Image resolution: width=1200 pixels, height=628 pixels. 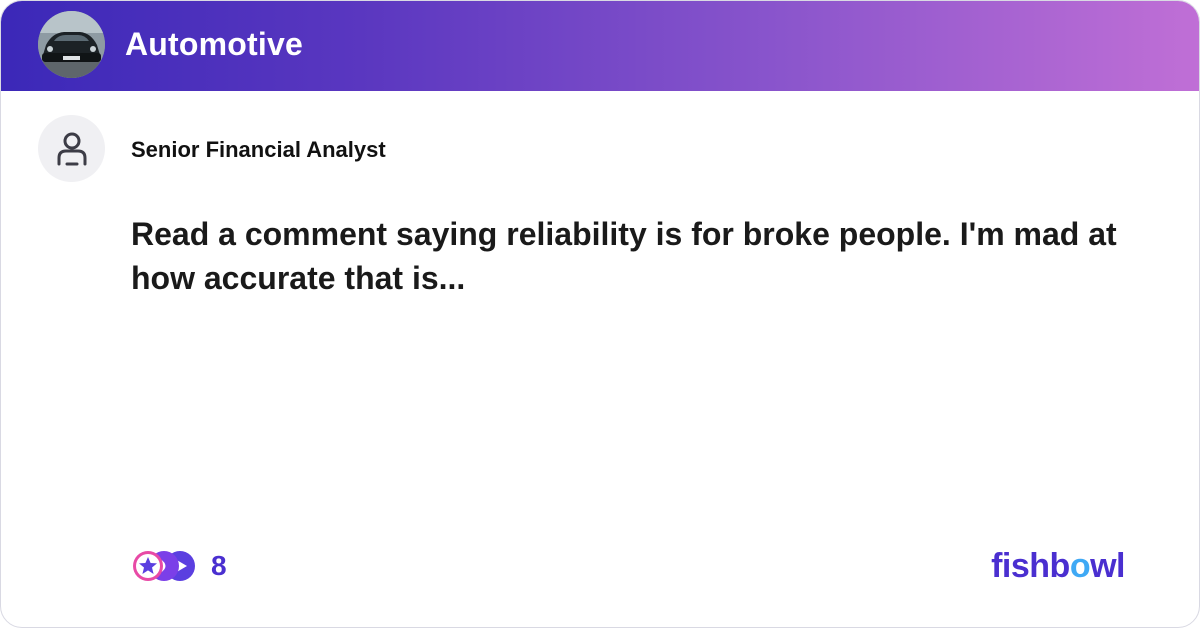 I want to click on car-photo-icon, so click(x=71, y=44).